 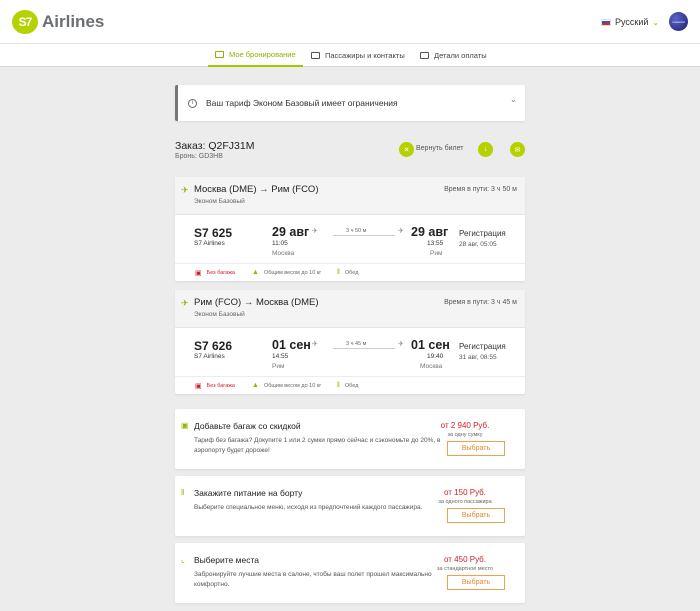 What do you see at coordinates (364, 348) in the screenshot?
I see `route-line` at bounding box center [364, 348].